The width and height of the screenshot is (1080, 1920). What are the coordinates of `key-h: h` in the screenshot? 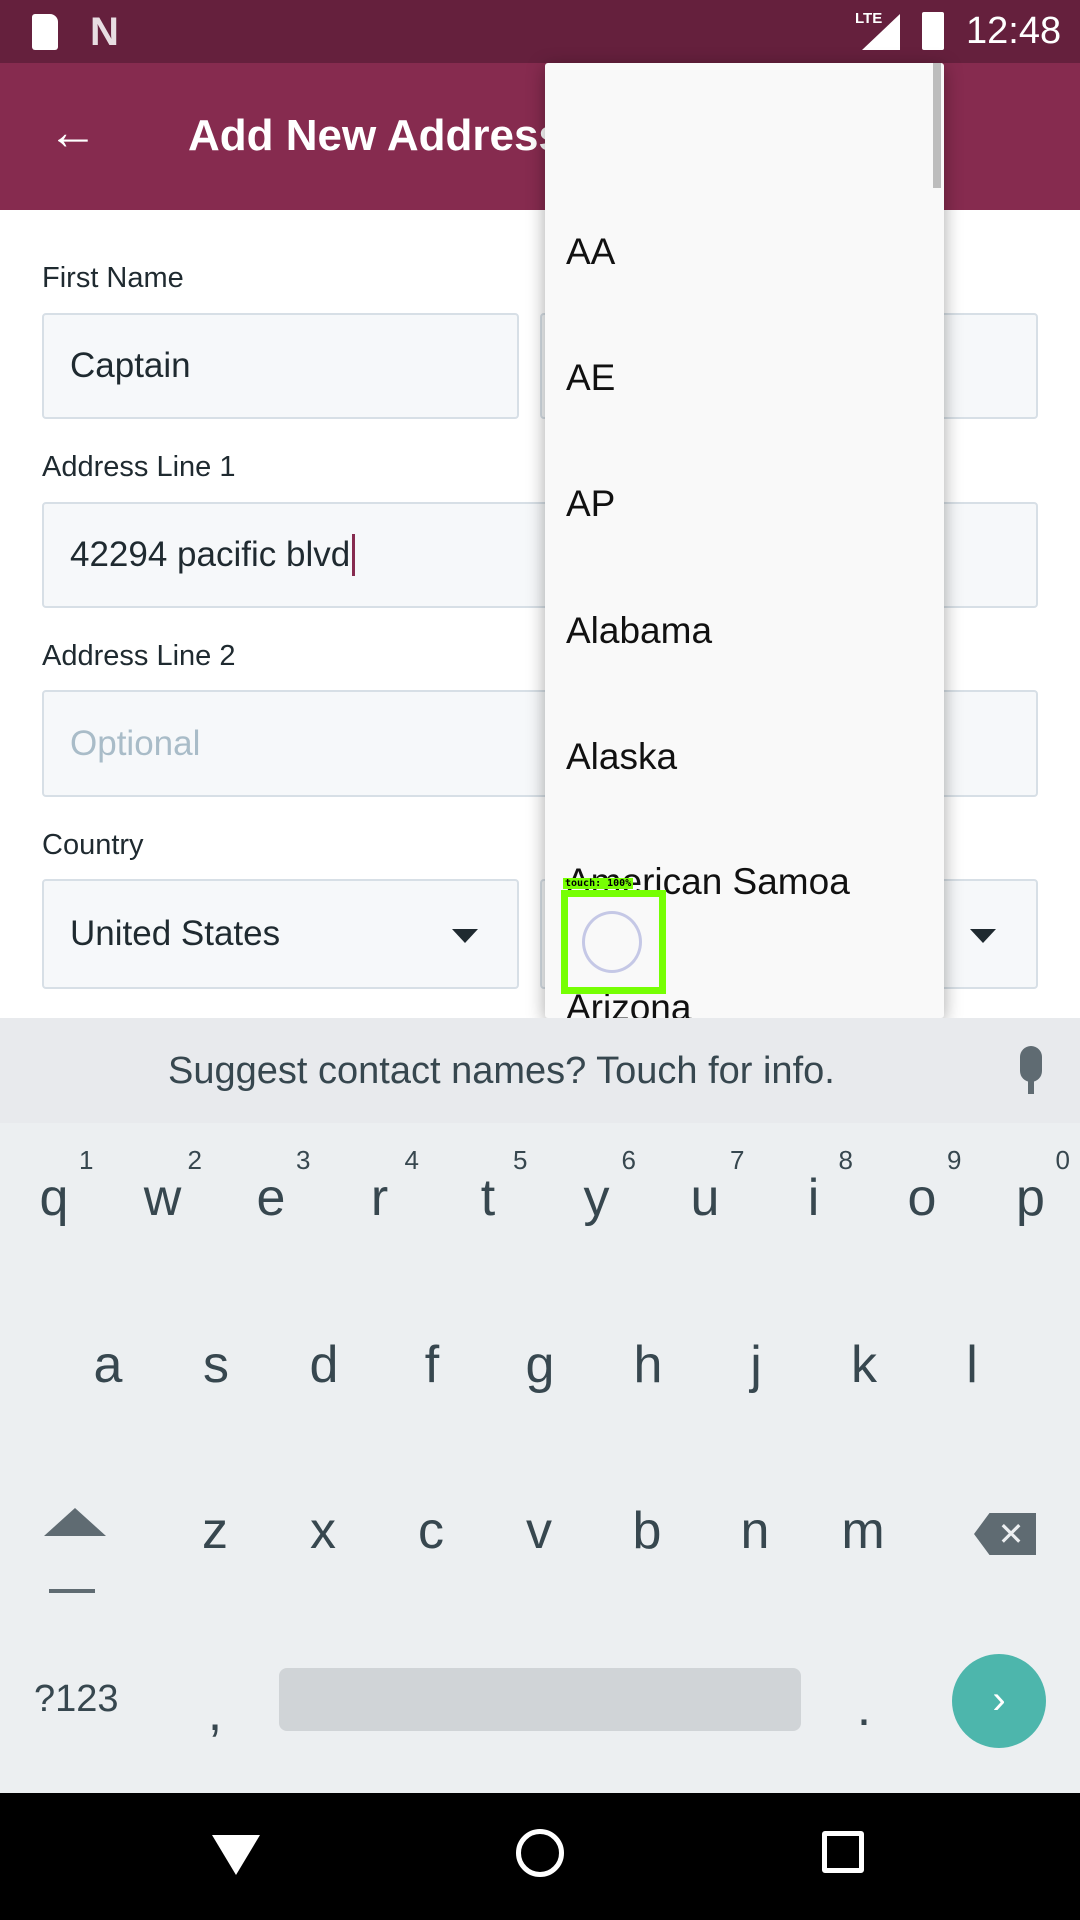 It's located at (648, 1365).